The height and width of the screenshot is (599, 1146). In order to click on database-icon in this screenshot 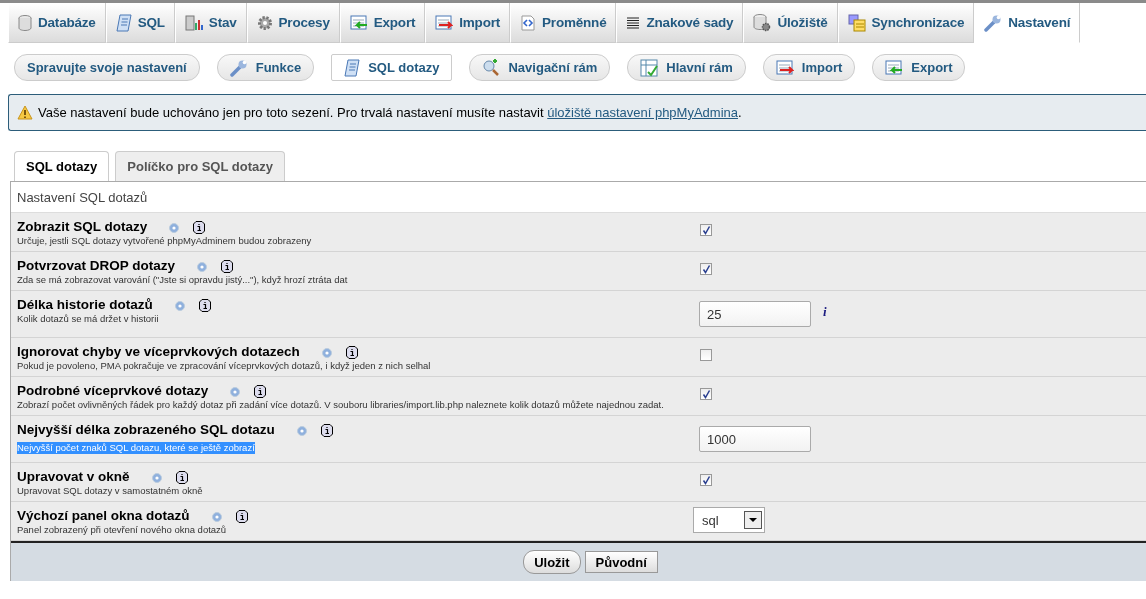, I will do `click(25, 22)`.